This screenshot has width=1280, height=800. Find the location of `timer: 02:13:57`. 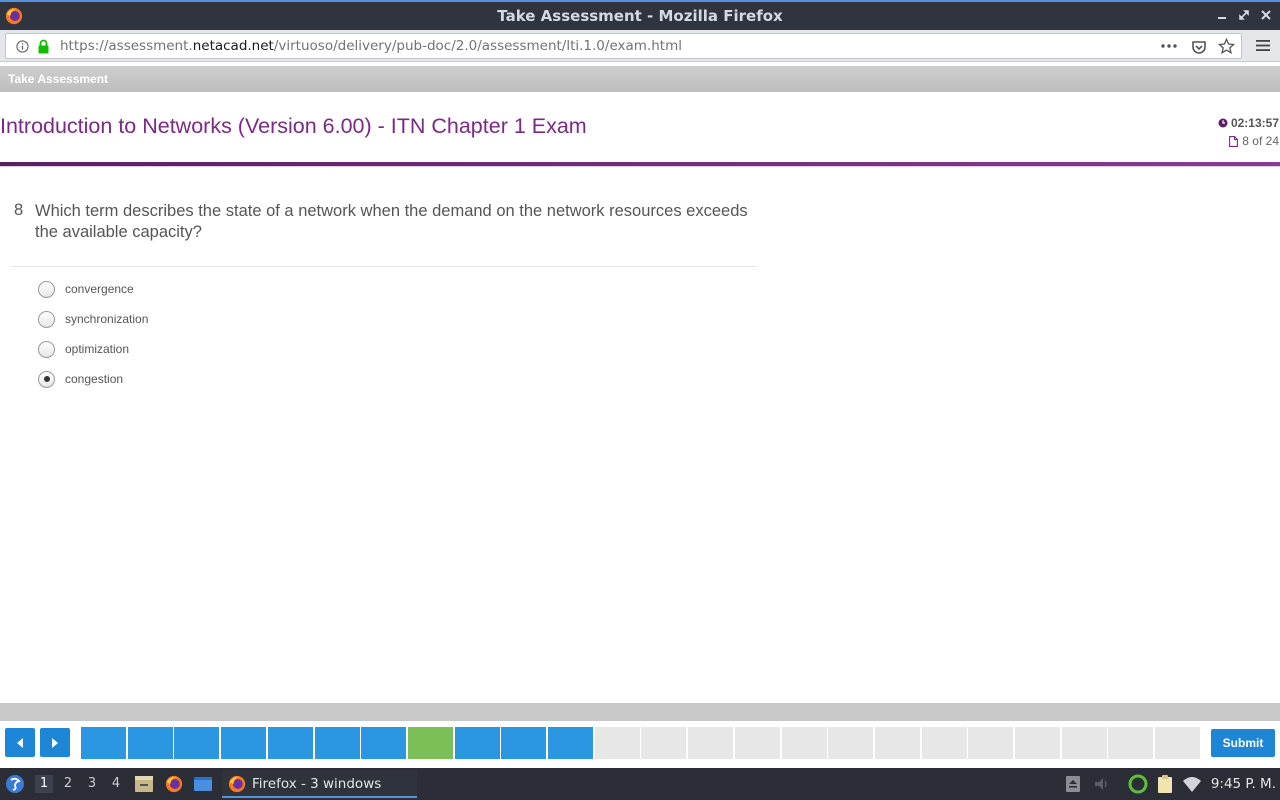

timer: 02:13:57 is located at coordinates (1248, 123).